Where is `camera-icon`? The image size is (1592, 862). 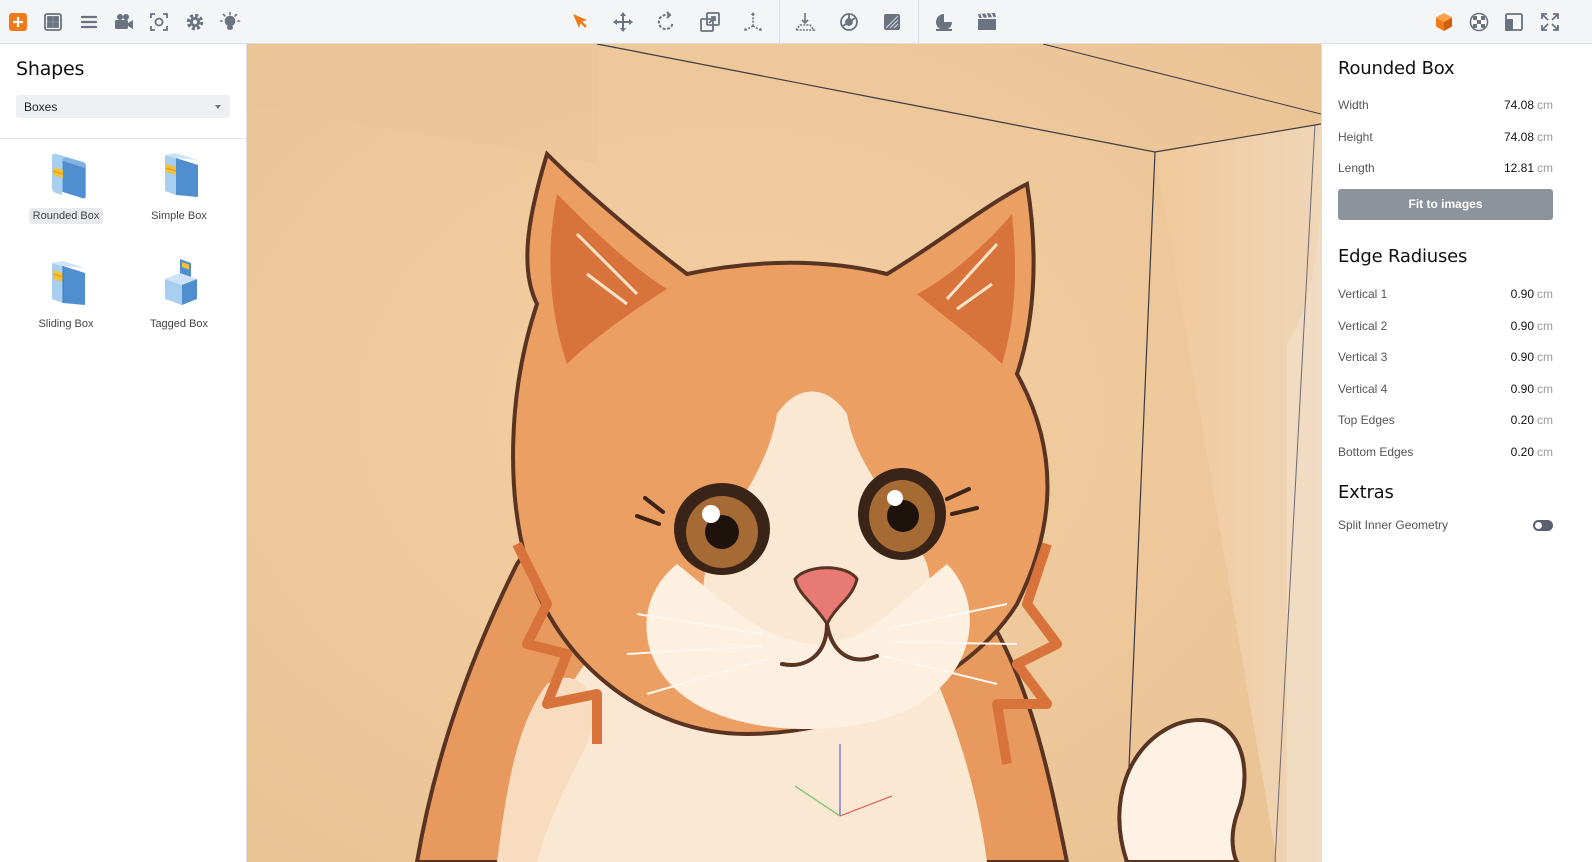
camera-icon is located at coordinates (124, 22).